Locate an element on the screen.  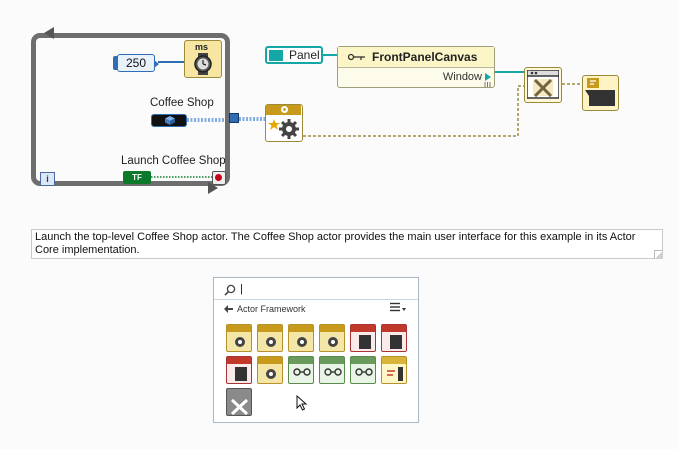
actor-glasses-icon-glyph is located at coordinates (333, 342).